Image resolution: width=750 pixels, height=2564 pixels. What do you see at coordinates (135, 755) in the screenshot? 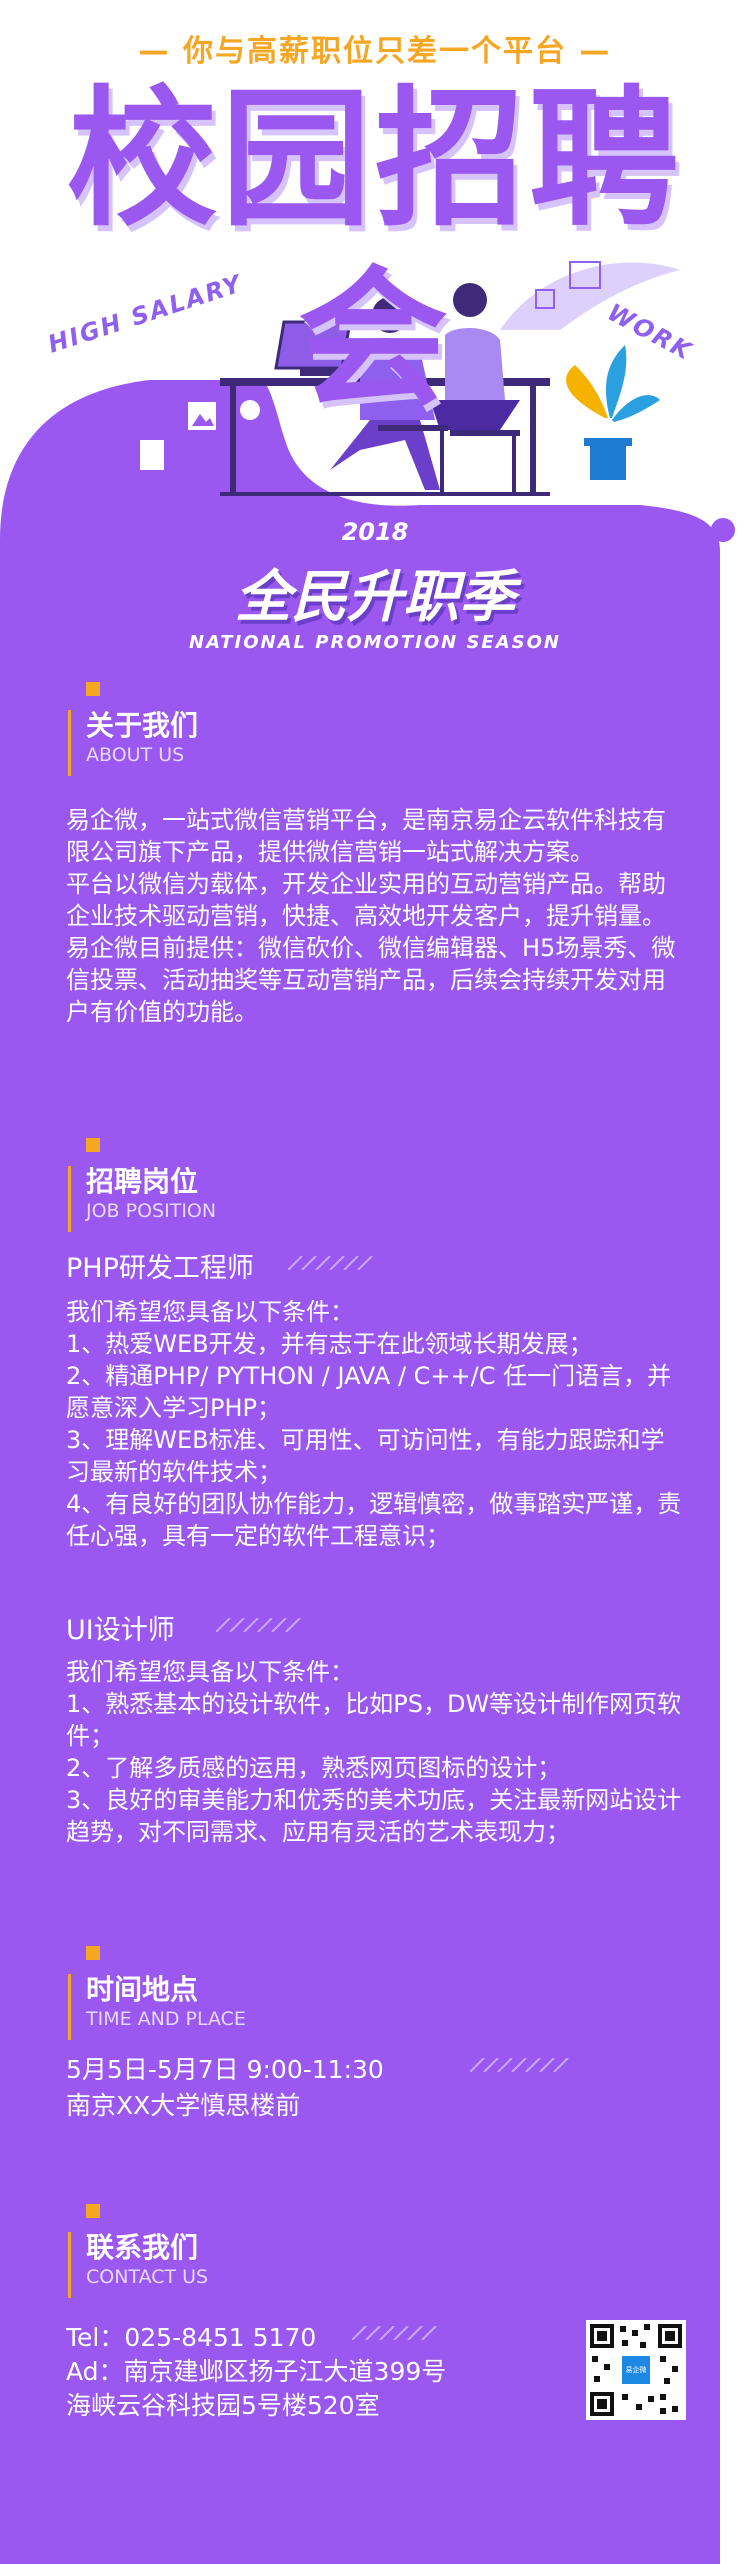
I see `about-subtitle: ABOUT US` at bounding box center [135, 755].